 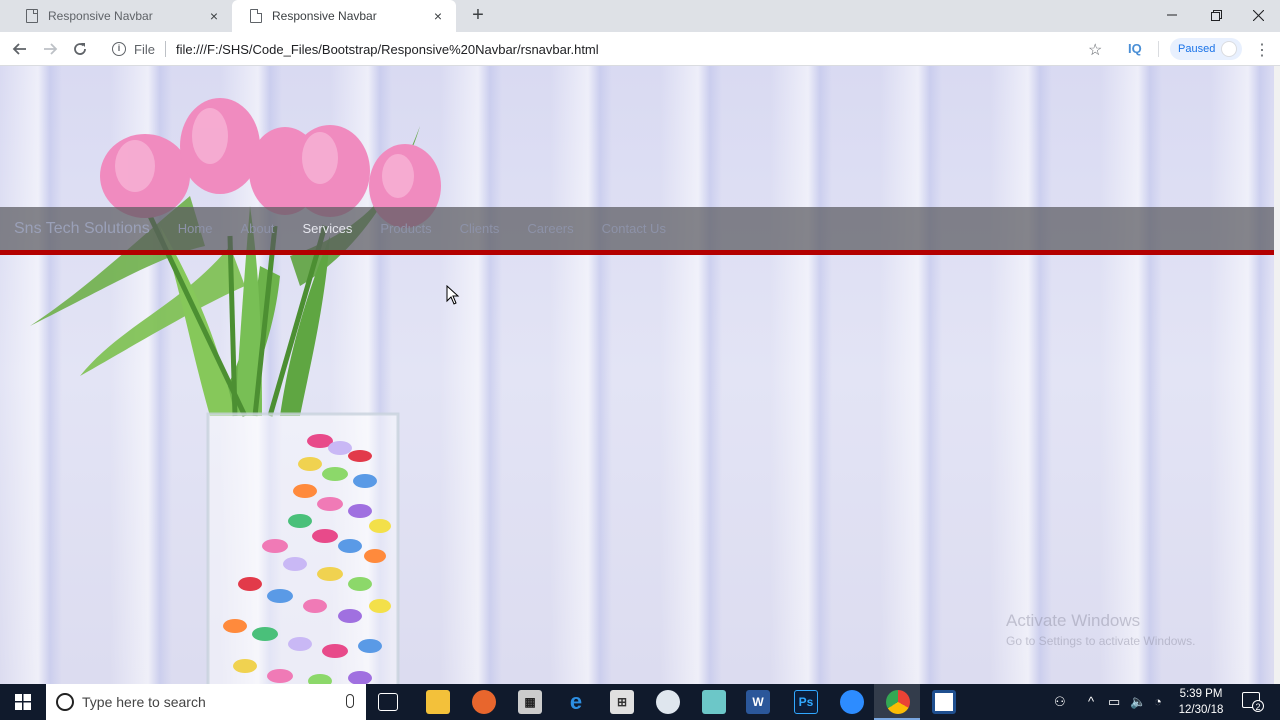 I want to click on nav-link-clients: Clients, so click(x=480, y=228).